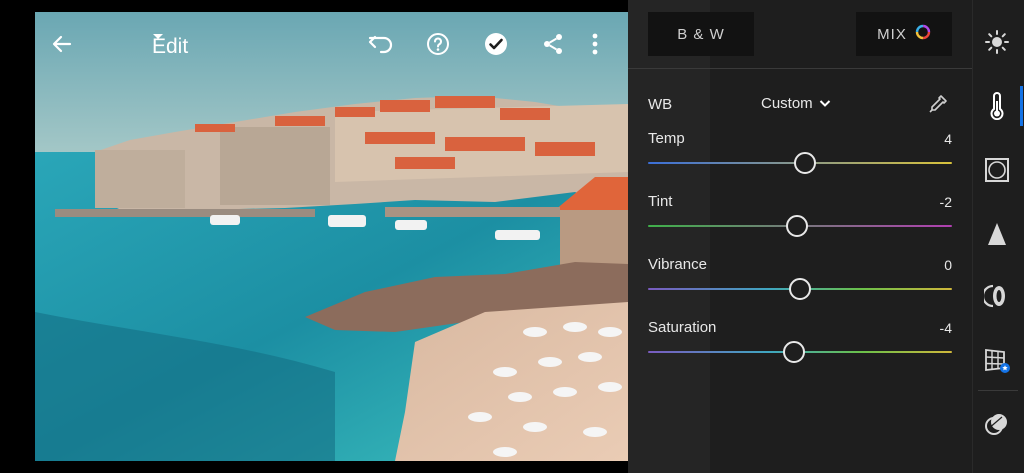  I want to click on temp-value: 4, so click(948, 139).